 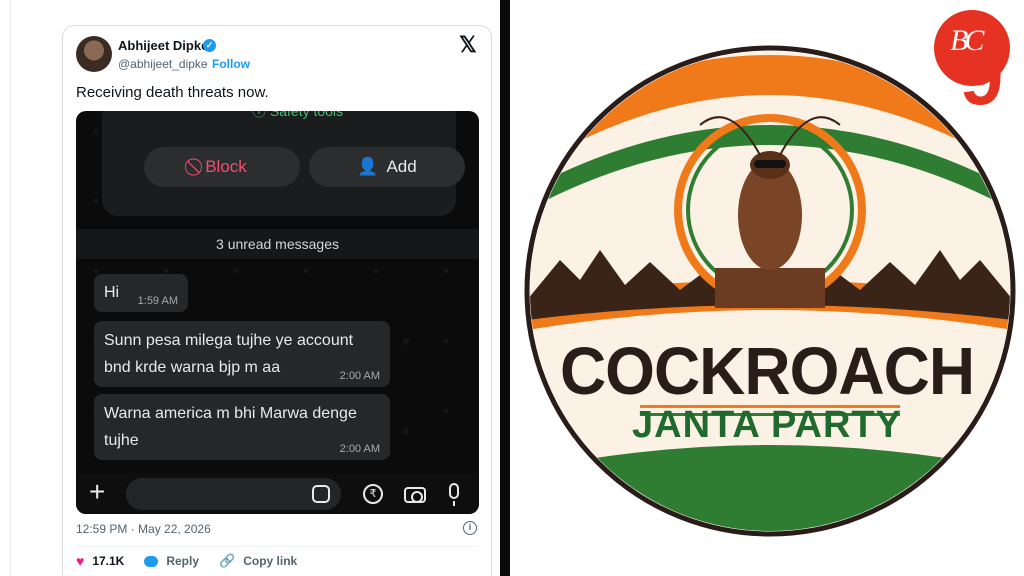 What do you see at coordinates (982, 77) in the screenshot?
I see `bc9-number: 9` at bounding box center [982, 77].